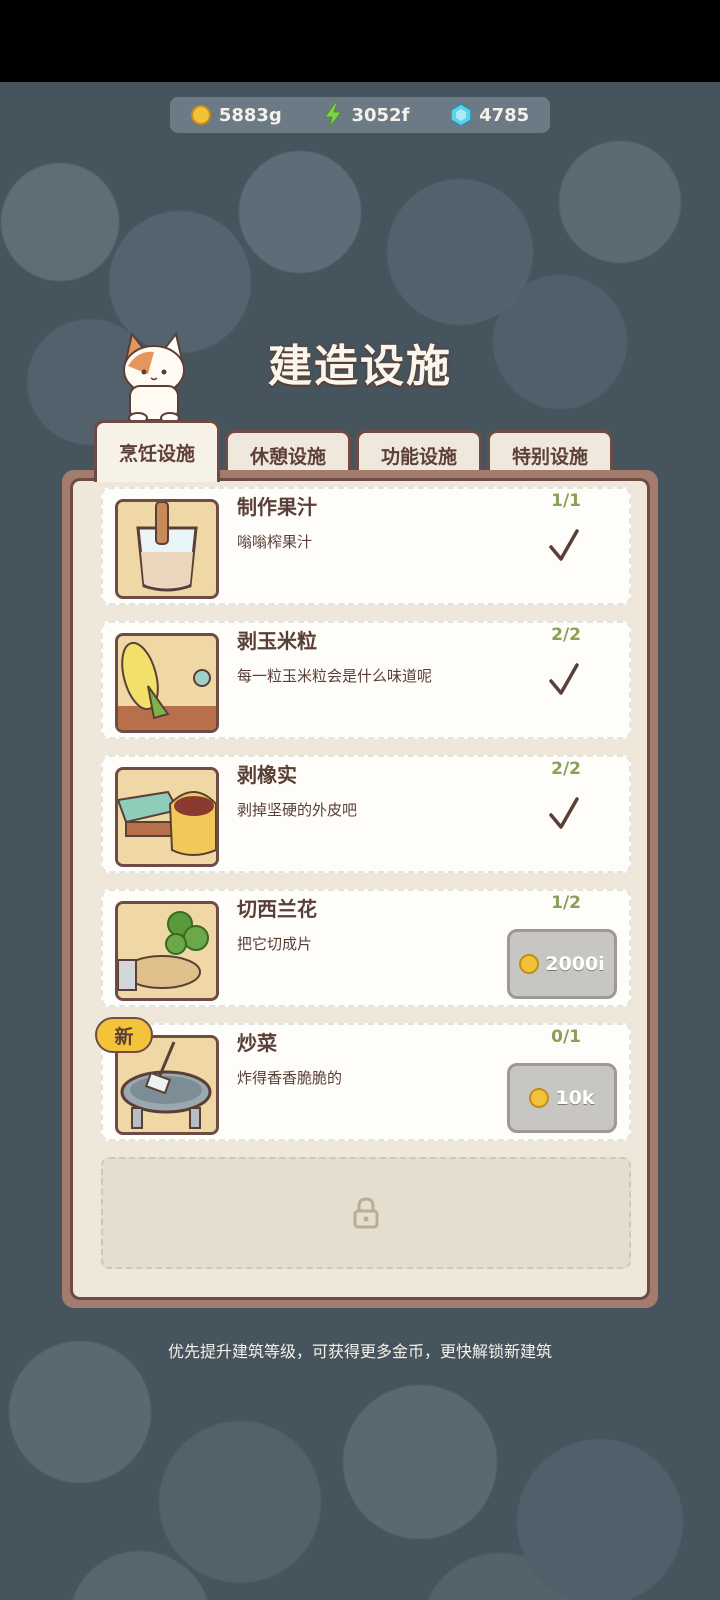  I want to click on lightning-bolt-icon, so click(333, 115).